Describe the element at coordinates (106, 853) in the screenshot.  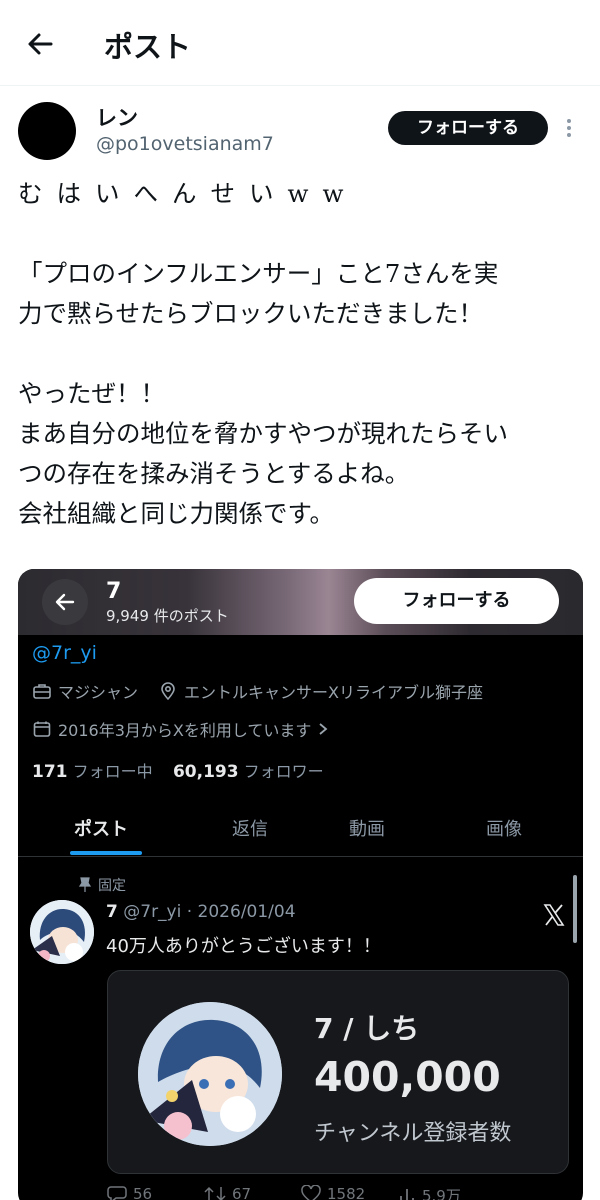
I see `active-tab-indicator` at that location.